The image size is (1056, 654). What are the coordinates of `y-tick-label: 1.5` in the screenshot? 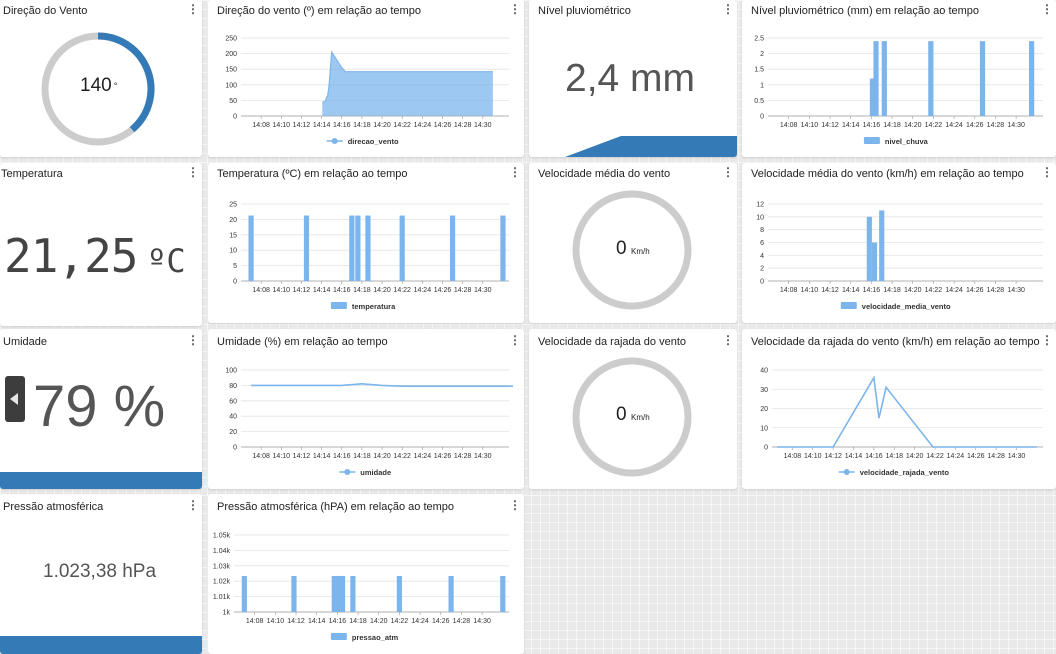 It's located at (759, 70).